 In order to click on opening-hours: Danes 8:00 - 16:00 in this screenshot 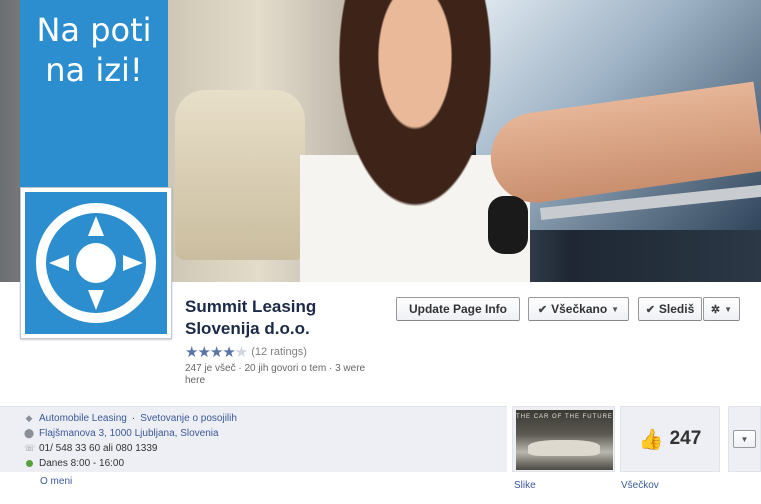, I will do `click(82, 463)`.